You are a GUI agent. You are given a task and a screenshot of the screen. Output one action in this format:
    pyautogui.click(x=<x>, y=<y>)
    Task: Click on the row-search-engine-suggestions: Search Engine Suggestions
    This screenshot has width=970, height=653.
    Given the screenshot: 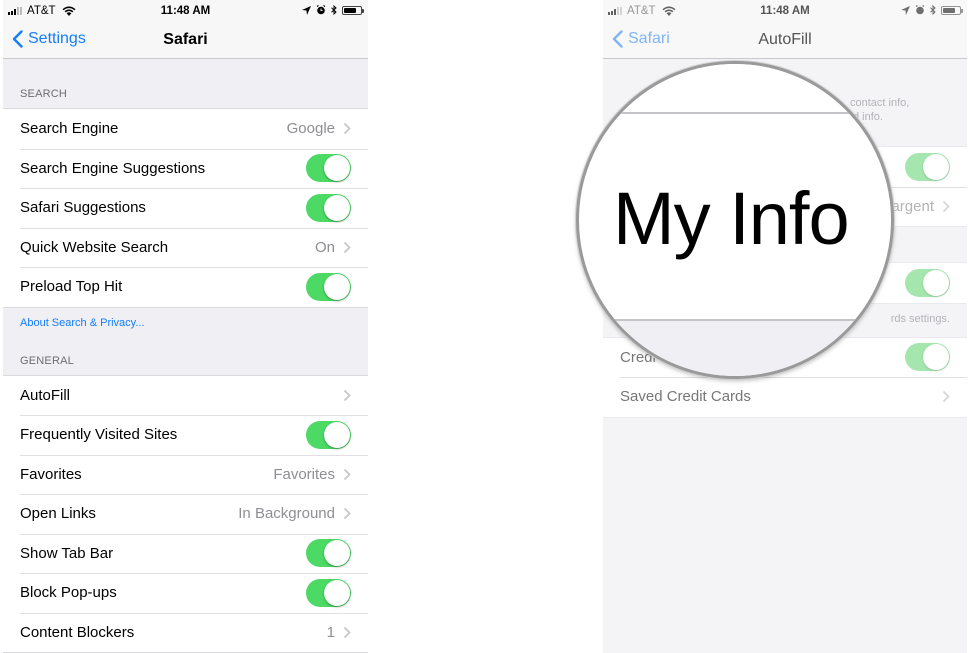 What is the action you would take?
    pyautogui.click(x=185, y=168)
    